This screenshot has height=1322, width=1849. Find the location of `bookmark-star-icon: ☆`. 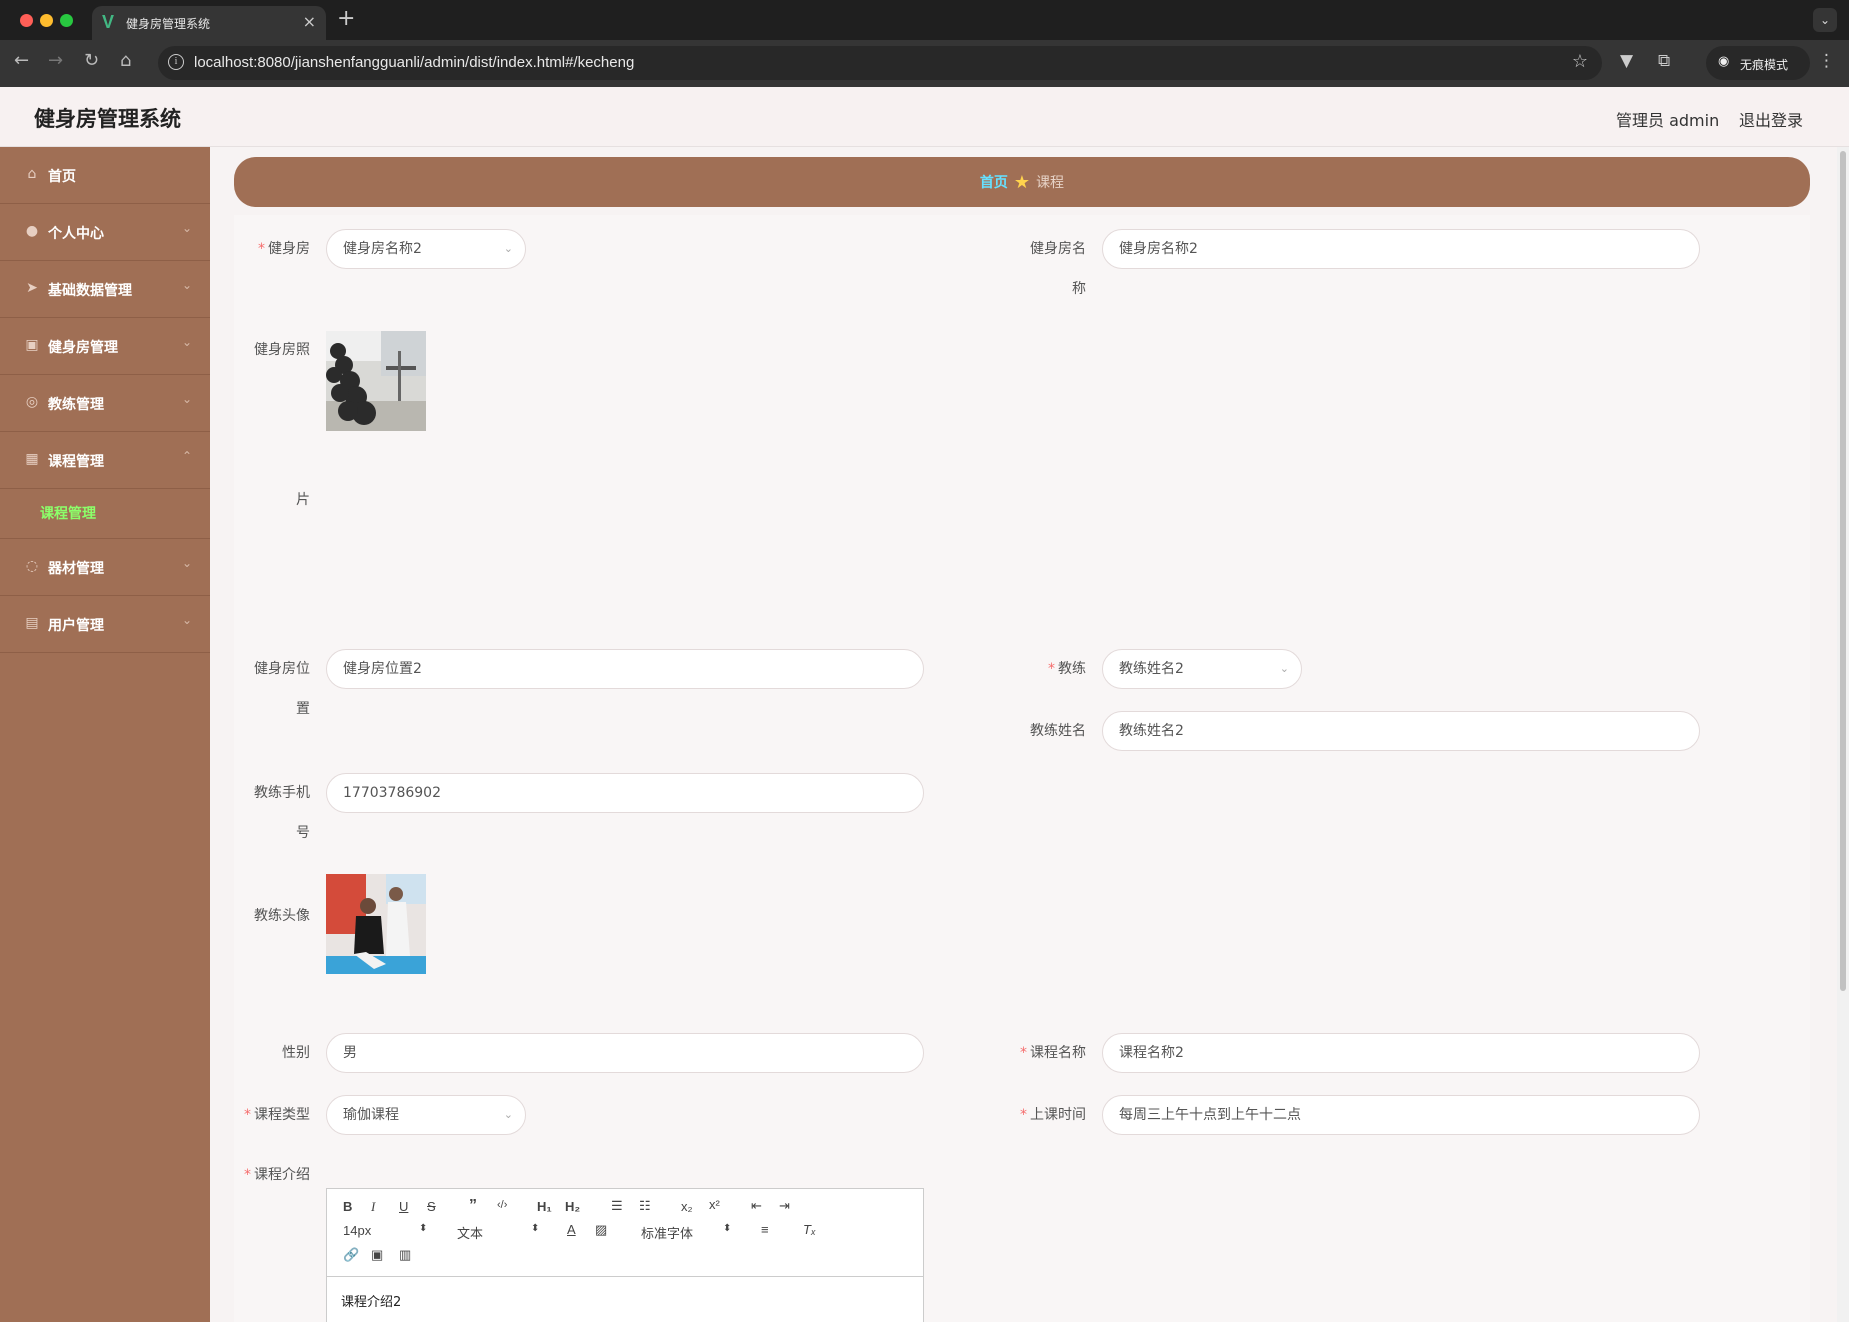

bookmark-star-icon: ☆ is located at coordinates (1580, 61).